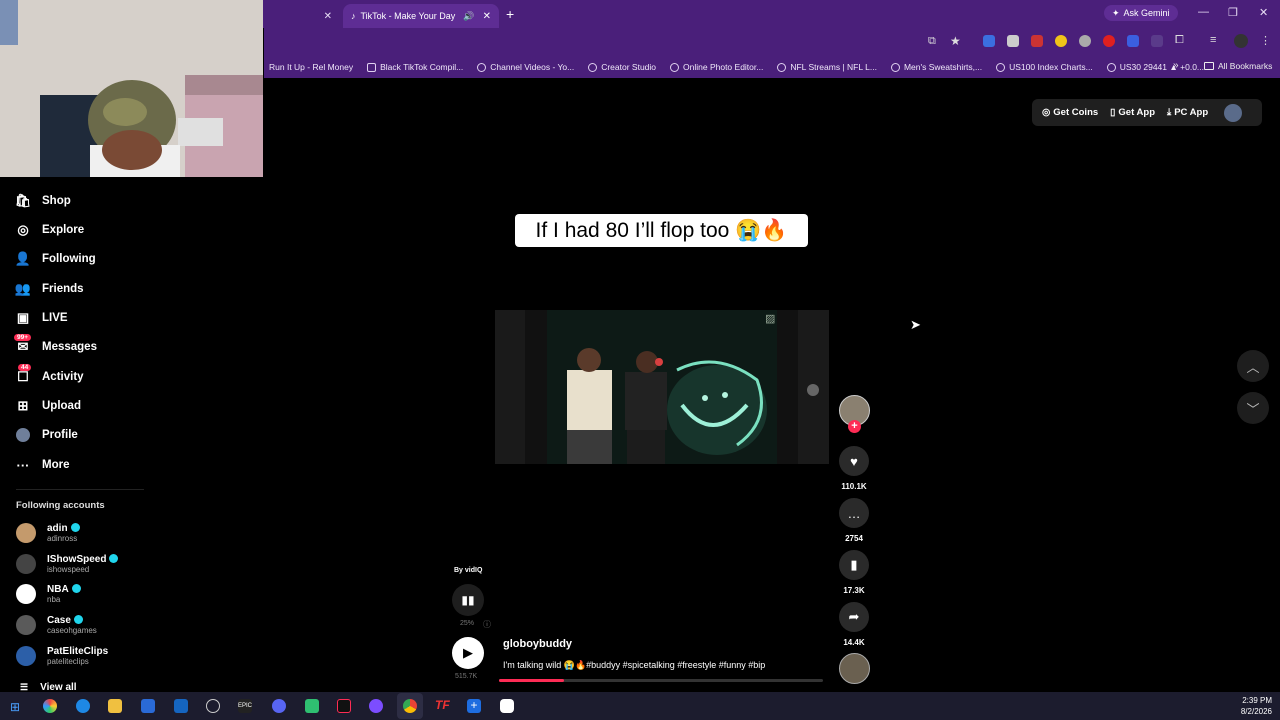 The height and width of the screenshot is (720, 1280). Describe the element at coordinates (344, 706) in the screenshot. I see `tiktok-icon` at that location.